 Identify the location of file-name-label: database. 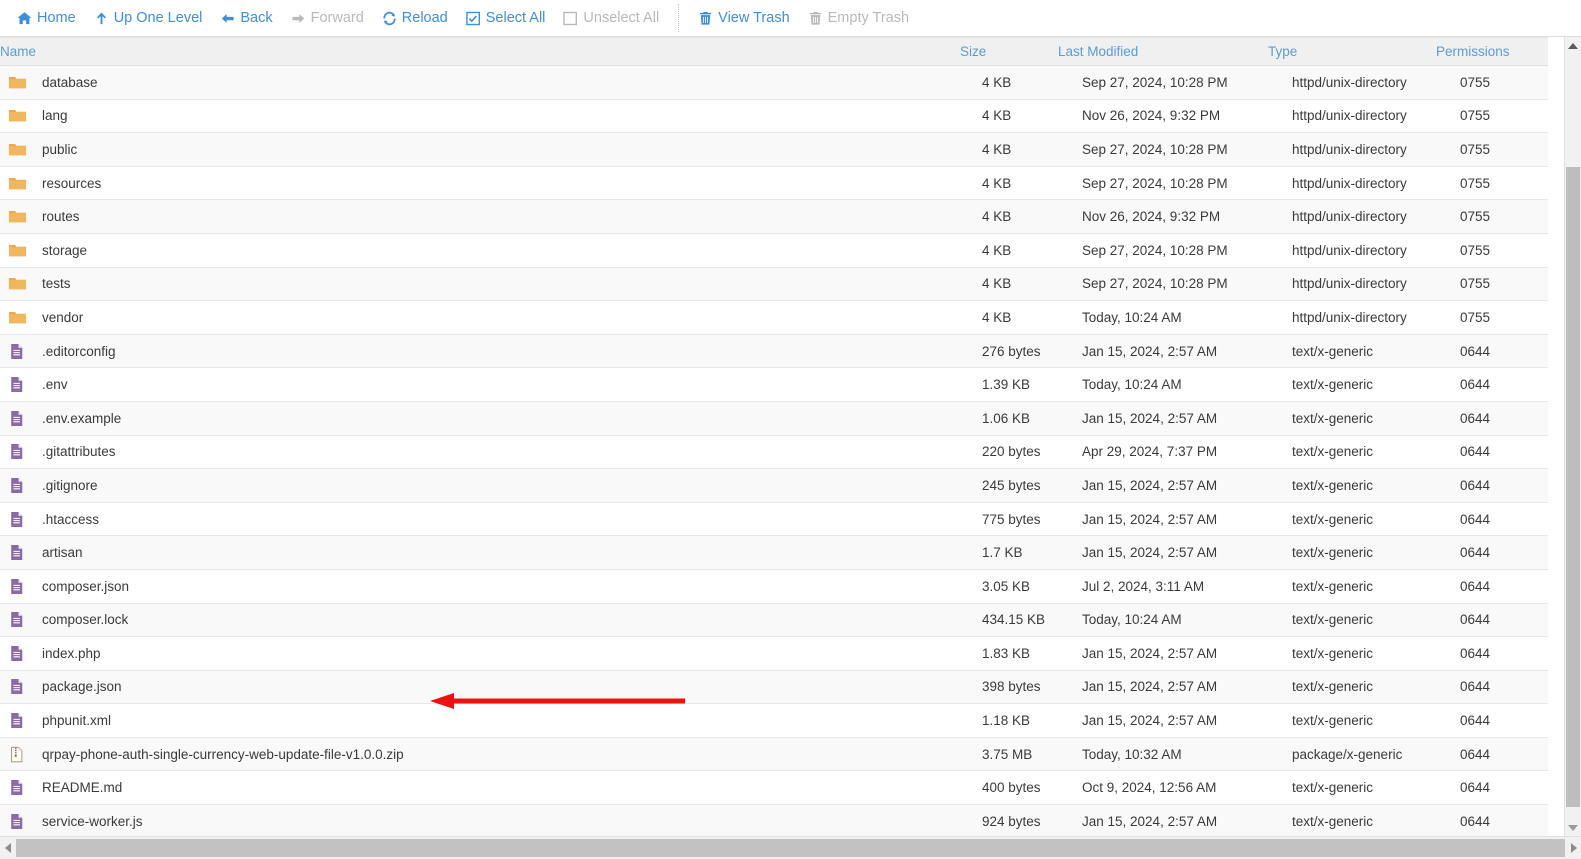
(70, 82).